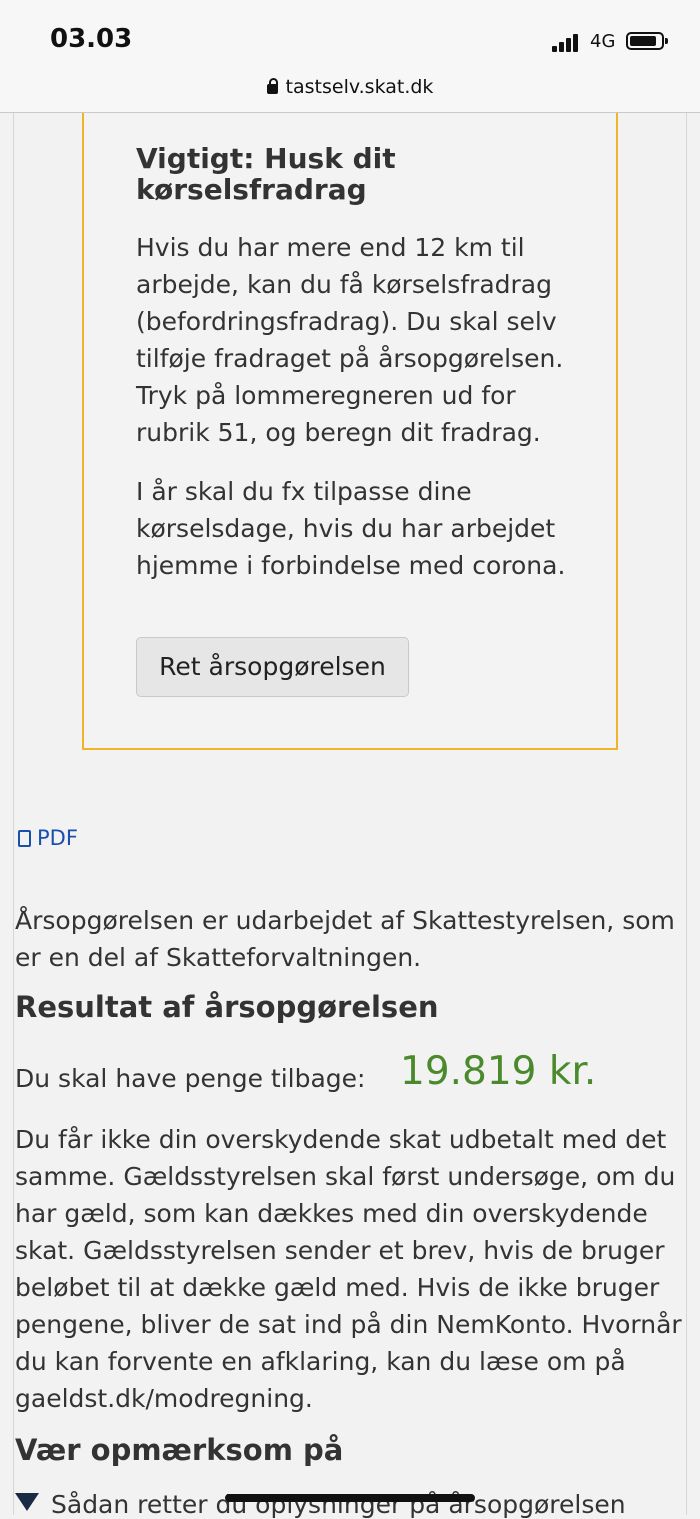  I want to click on battery-icon, so click(647, 41).